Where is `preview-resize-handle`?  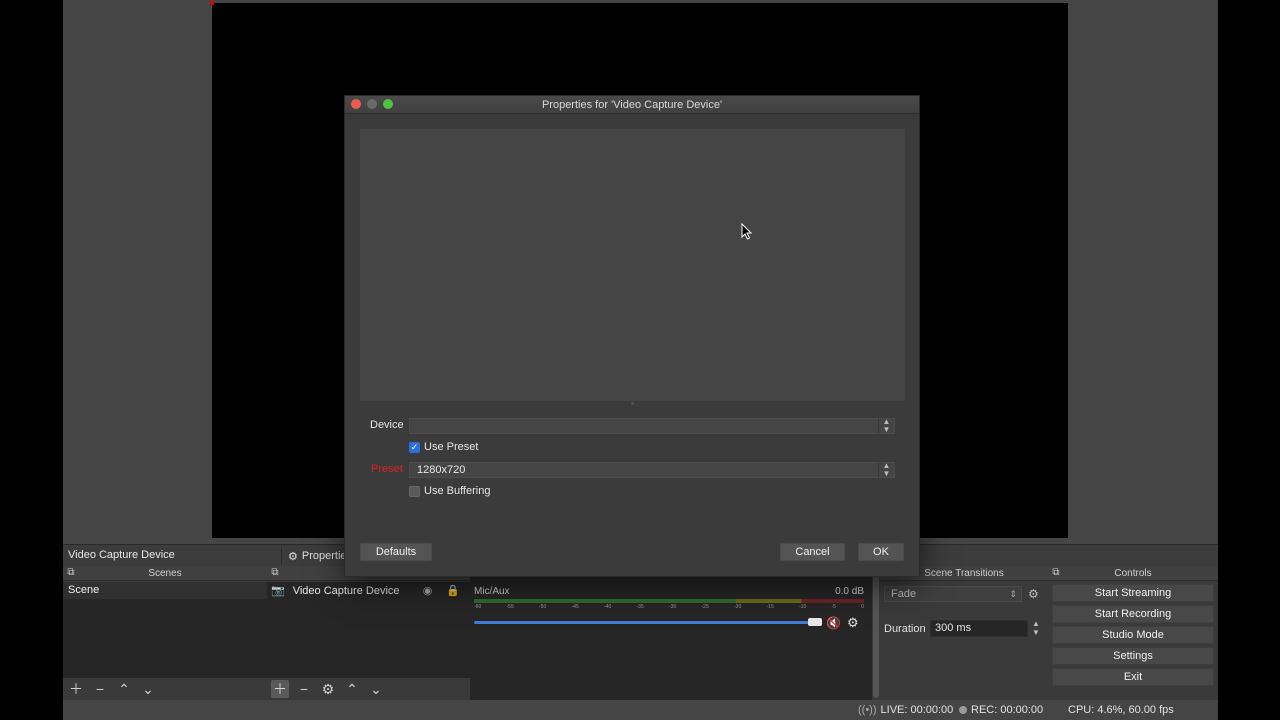 preview-resize-handle is located at coordinates (212, 3).